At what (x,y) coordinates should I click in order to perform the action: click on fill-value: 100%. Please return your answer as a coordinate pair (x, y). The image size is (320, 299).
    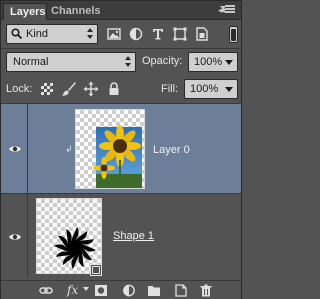
    Looking at the image, I should click on (204, 89).